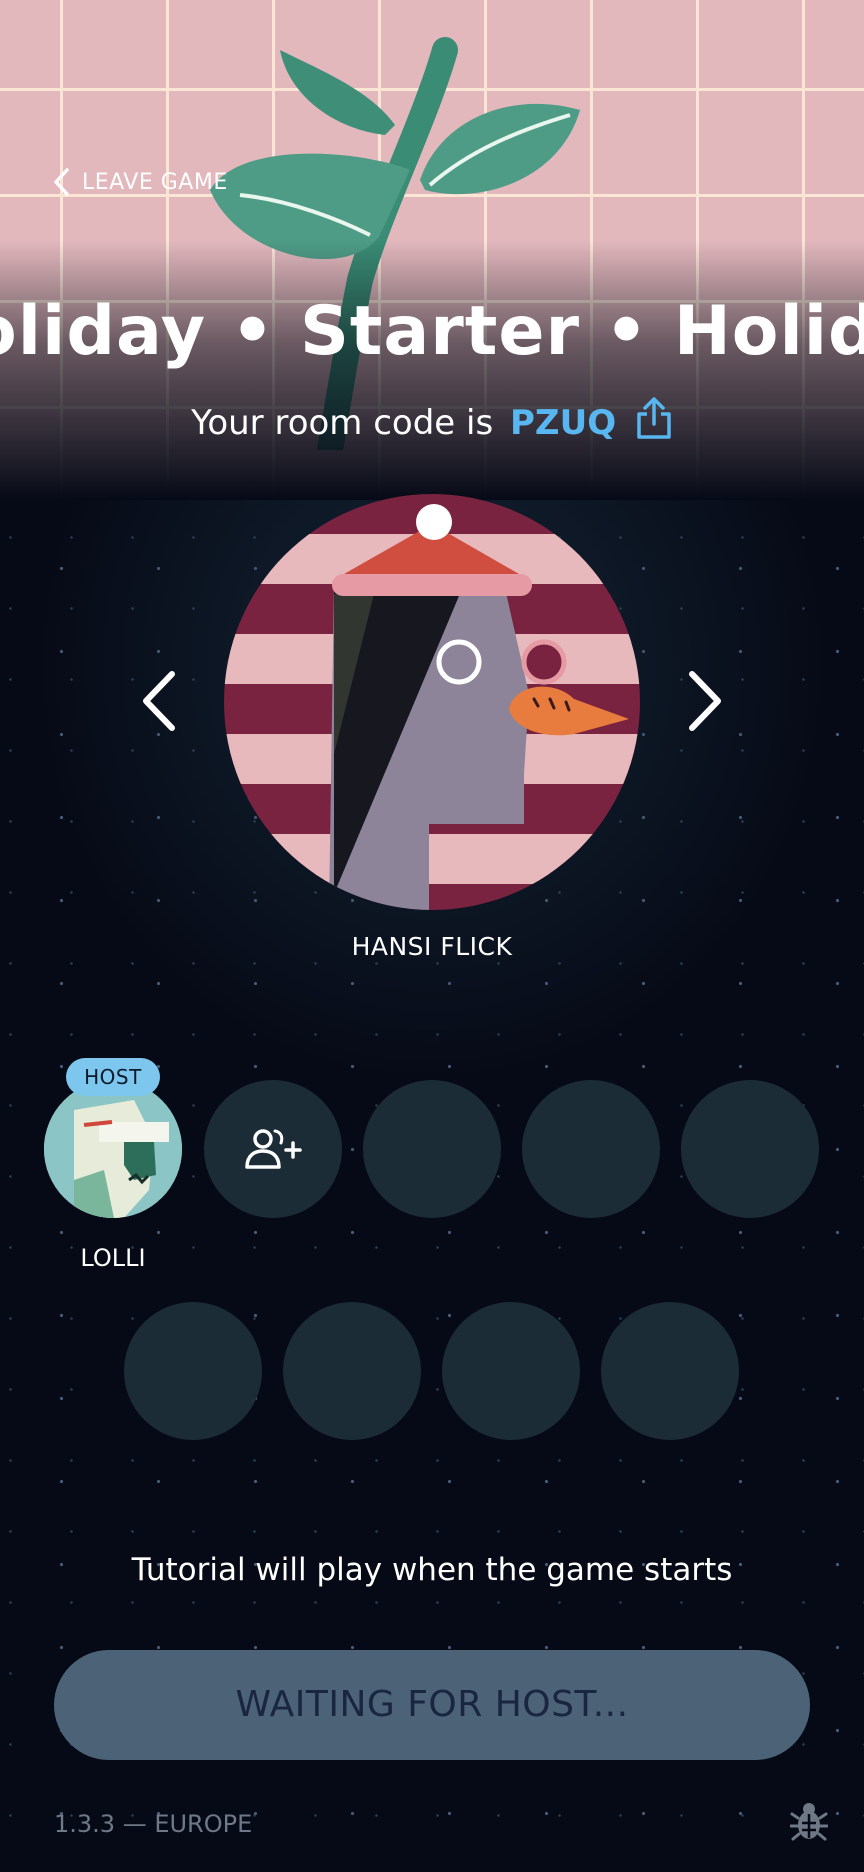 The image size is (864, 1872). I want to click on pack-title-marquee: oliday • Starter • Holid, so click(432, 331).